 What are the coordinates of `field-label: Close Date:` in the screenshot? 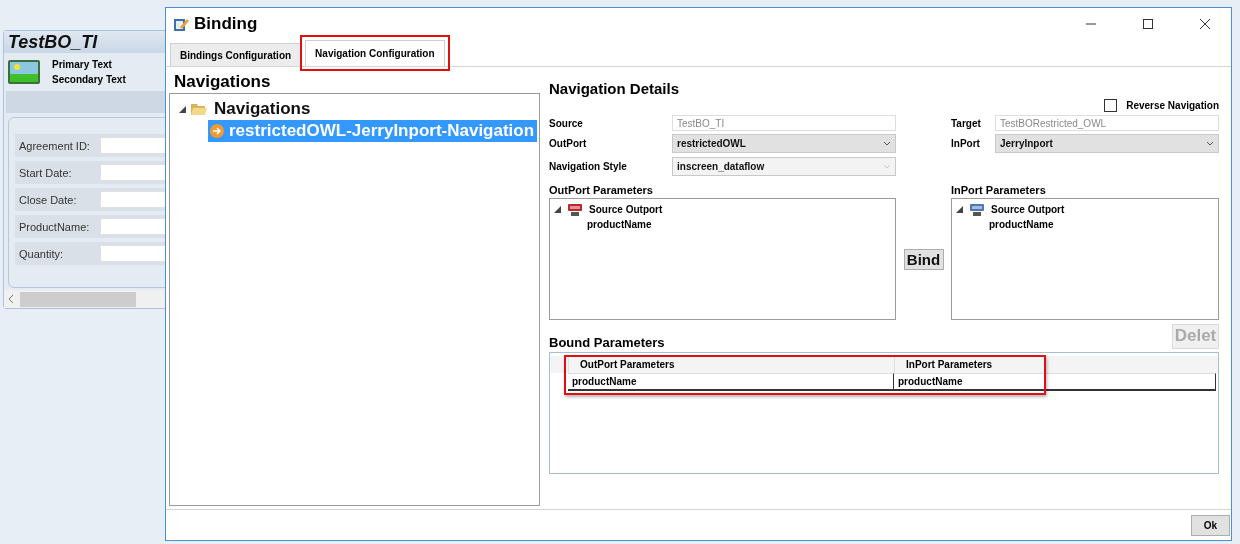 It's located at (48, 199).